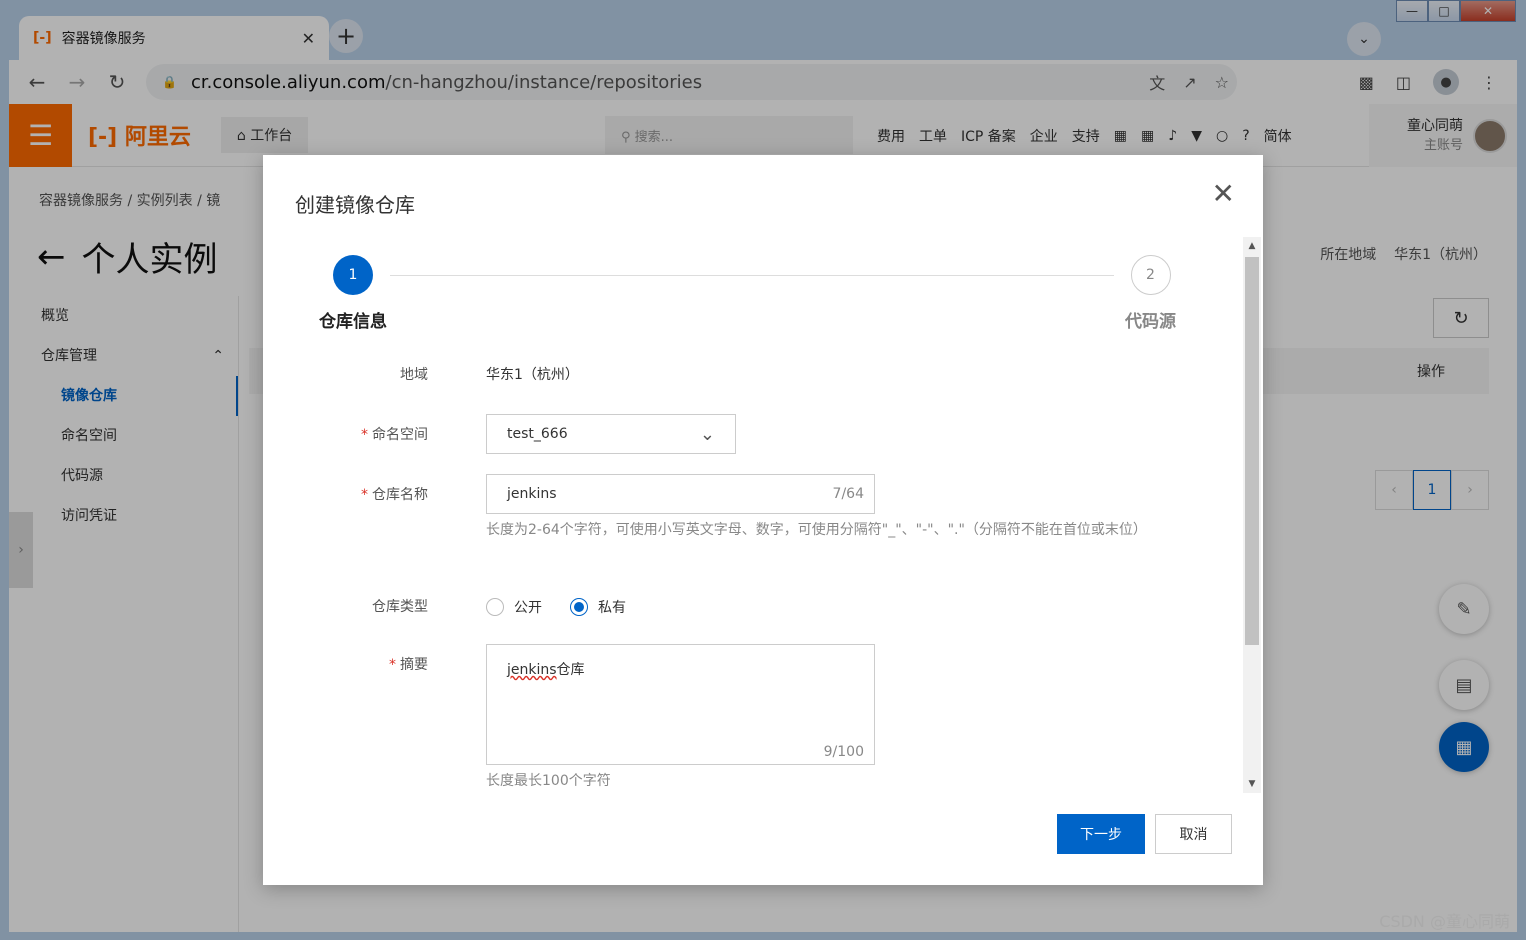 The height and width of the screenshot is (940, 1526). What do you see at coordinates (408, 665) in the screenshot?
I see `summary-field-label: * 摘要` at bounding box center [408, 665].